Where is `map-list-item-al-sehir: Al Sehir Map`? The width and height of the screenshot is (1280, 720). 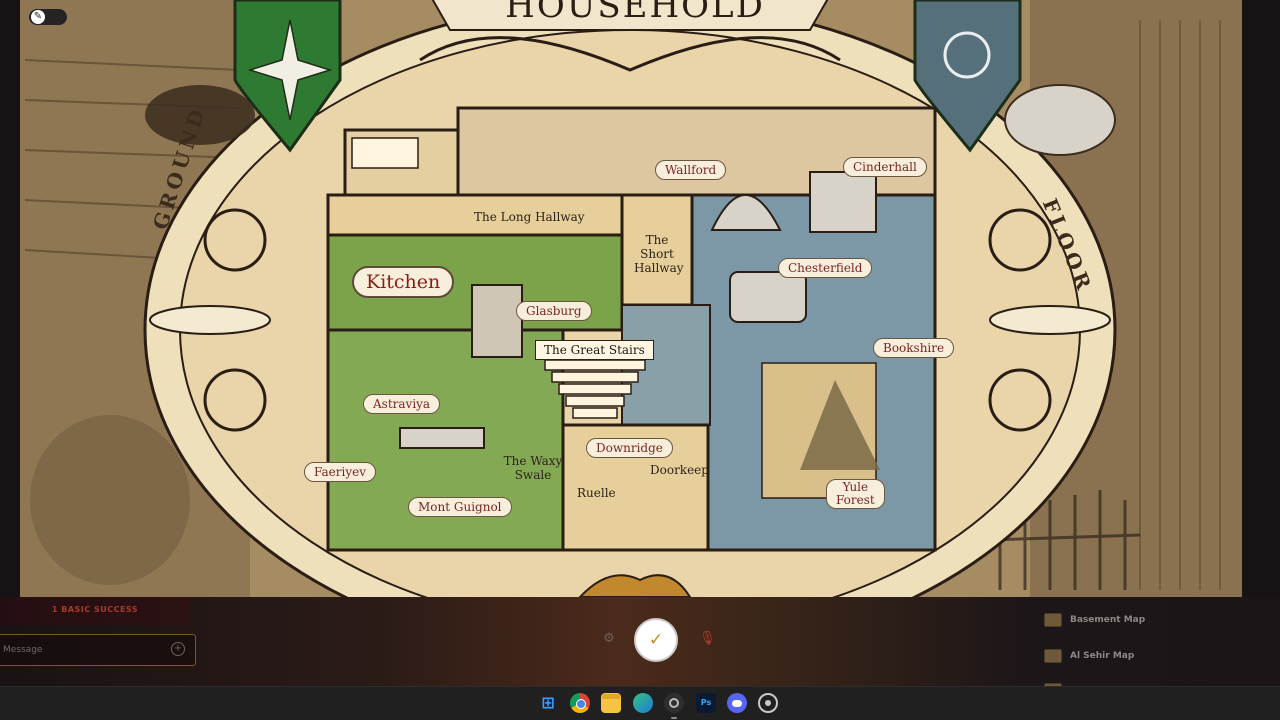 map-list-item-al-sehir: Al Sehir Map is located at coordinates (1139, 656).